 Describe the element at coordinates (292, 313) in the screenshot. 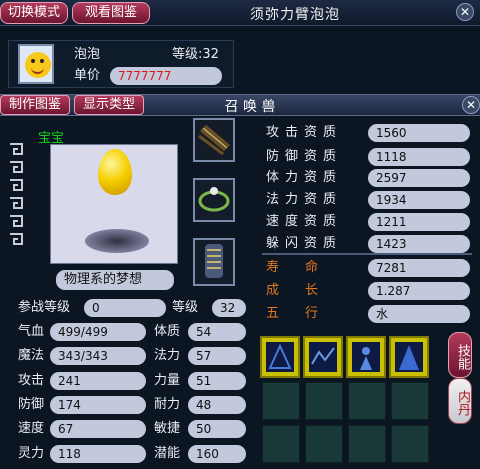

I see `element-label: 五 行` at that location.